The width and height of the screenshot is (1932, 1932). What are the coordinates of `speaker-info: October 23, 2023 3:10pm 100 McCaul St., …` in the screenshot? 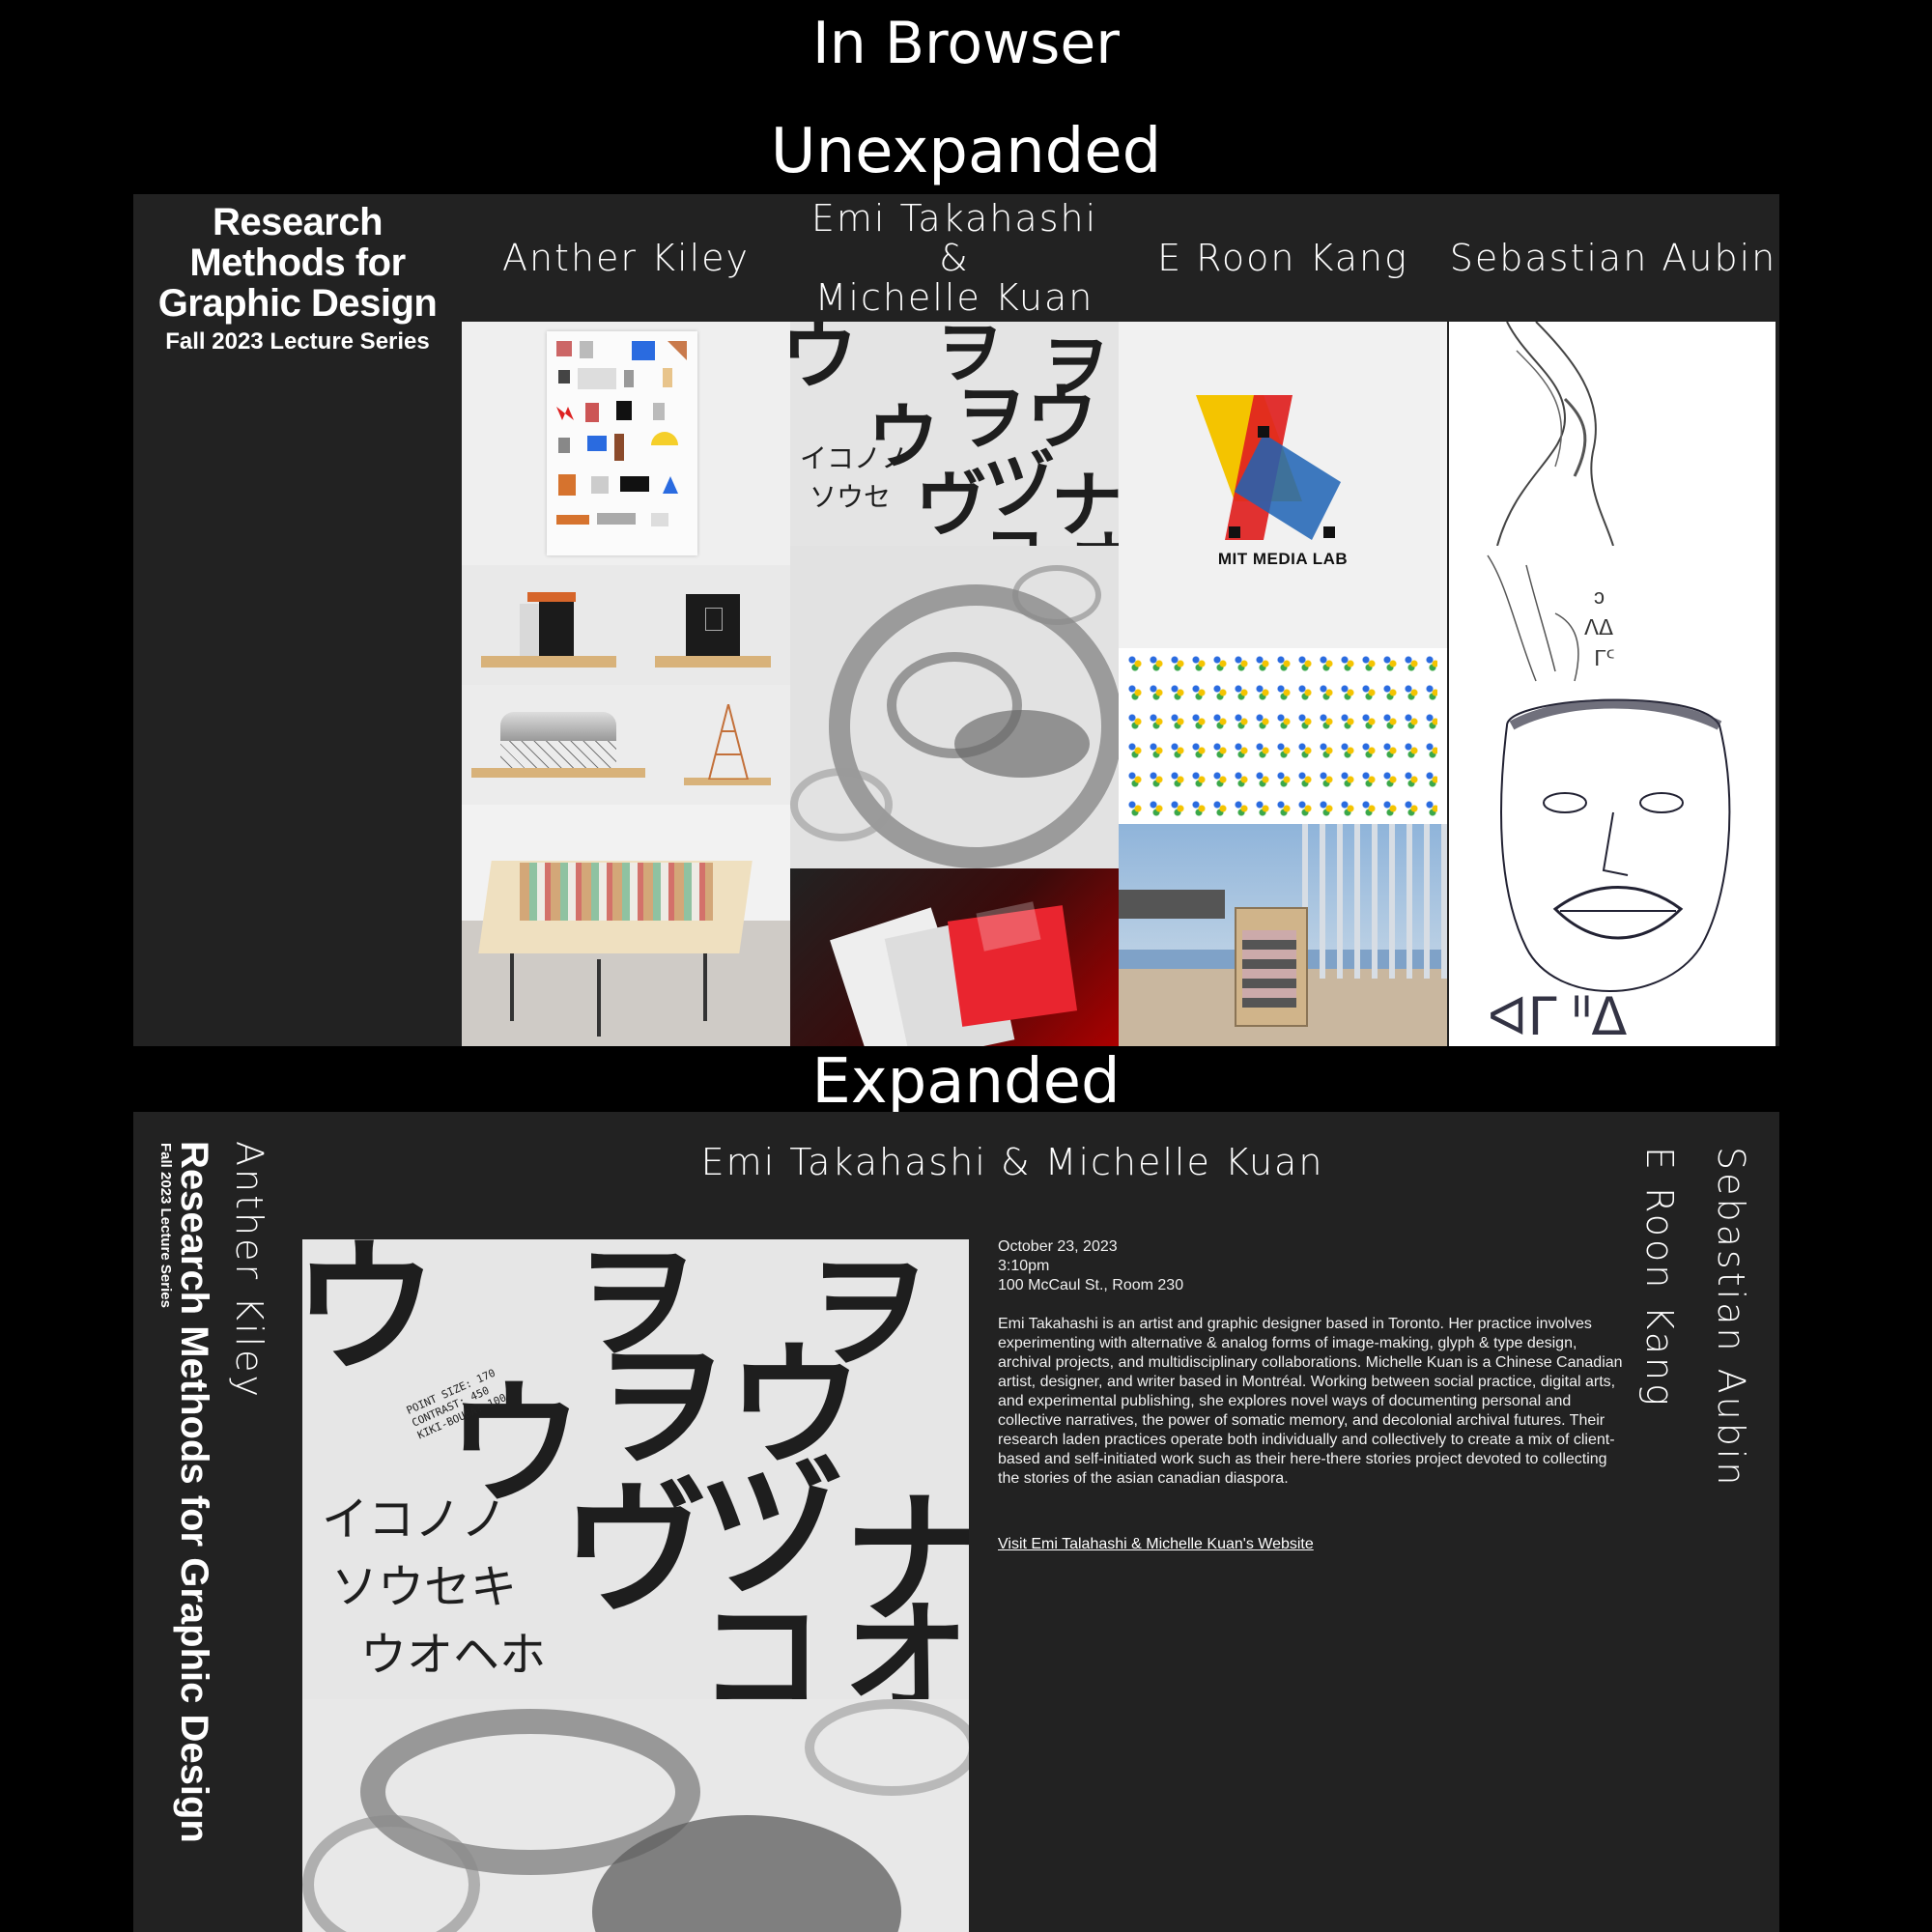 It's located at (1312, 1395).